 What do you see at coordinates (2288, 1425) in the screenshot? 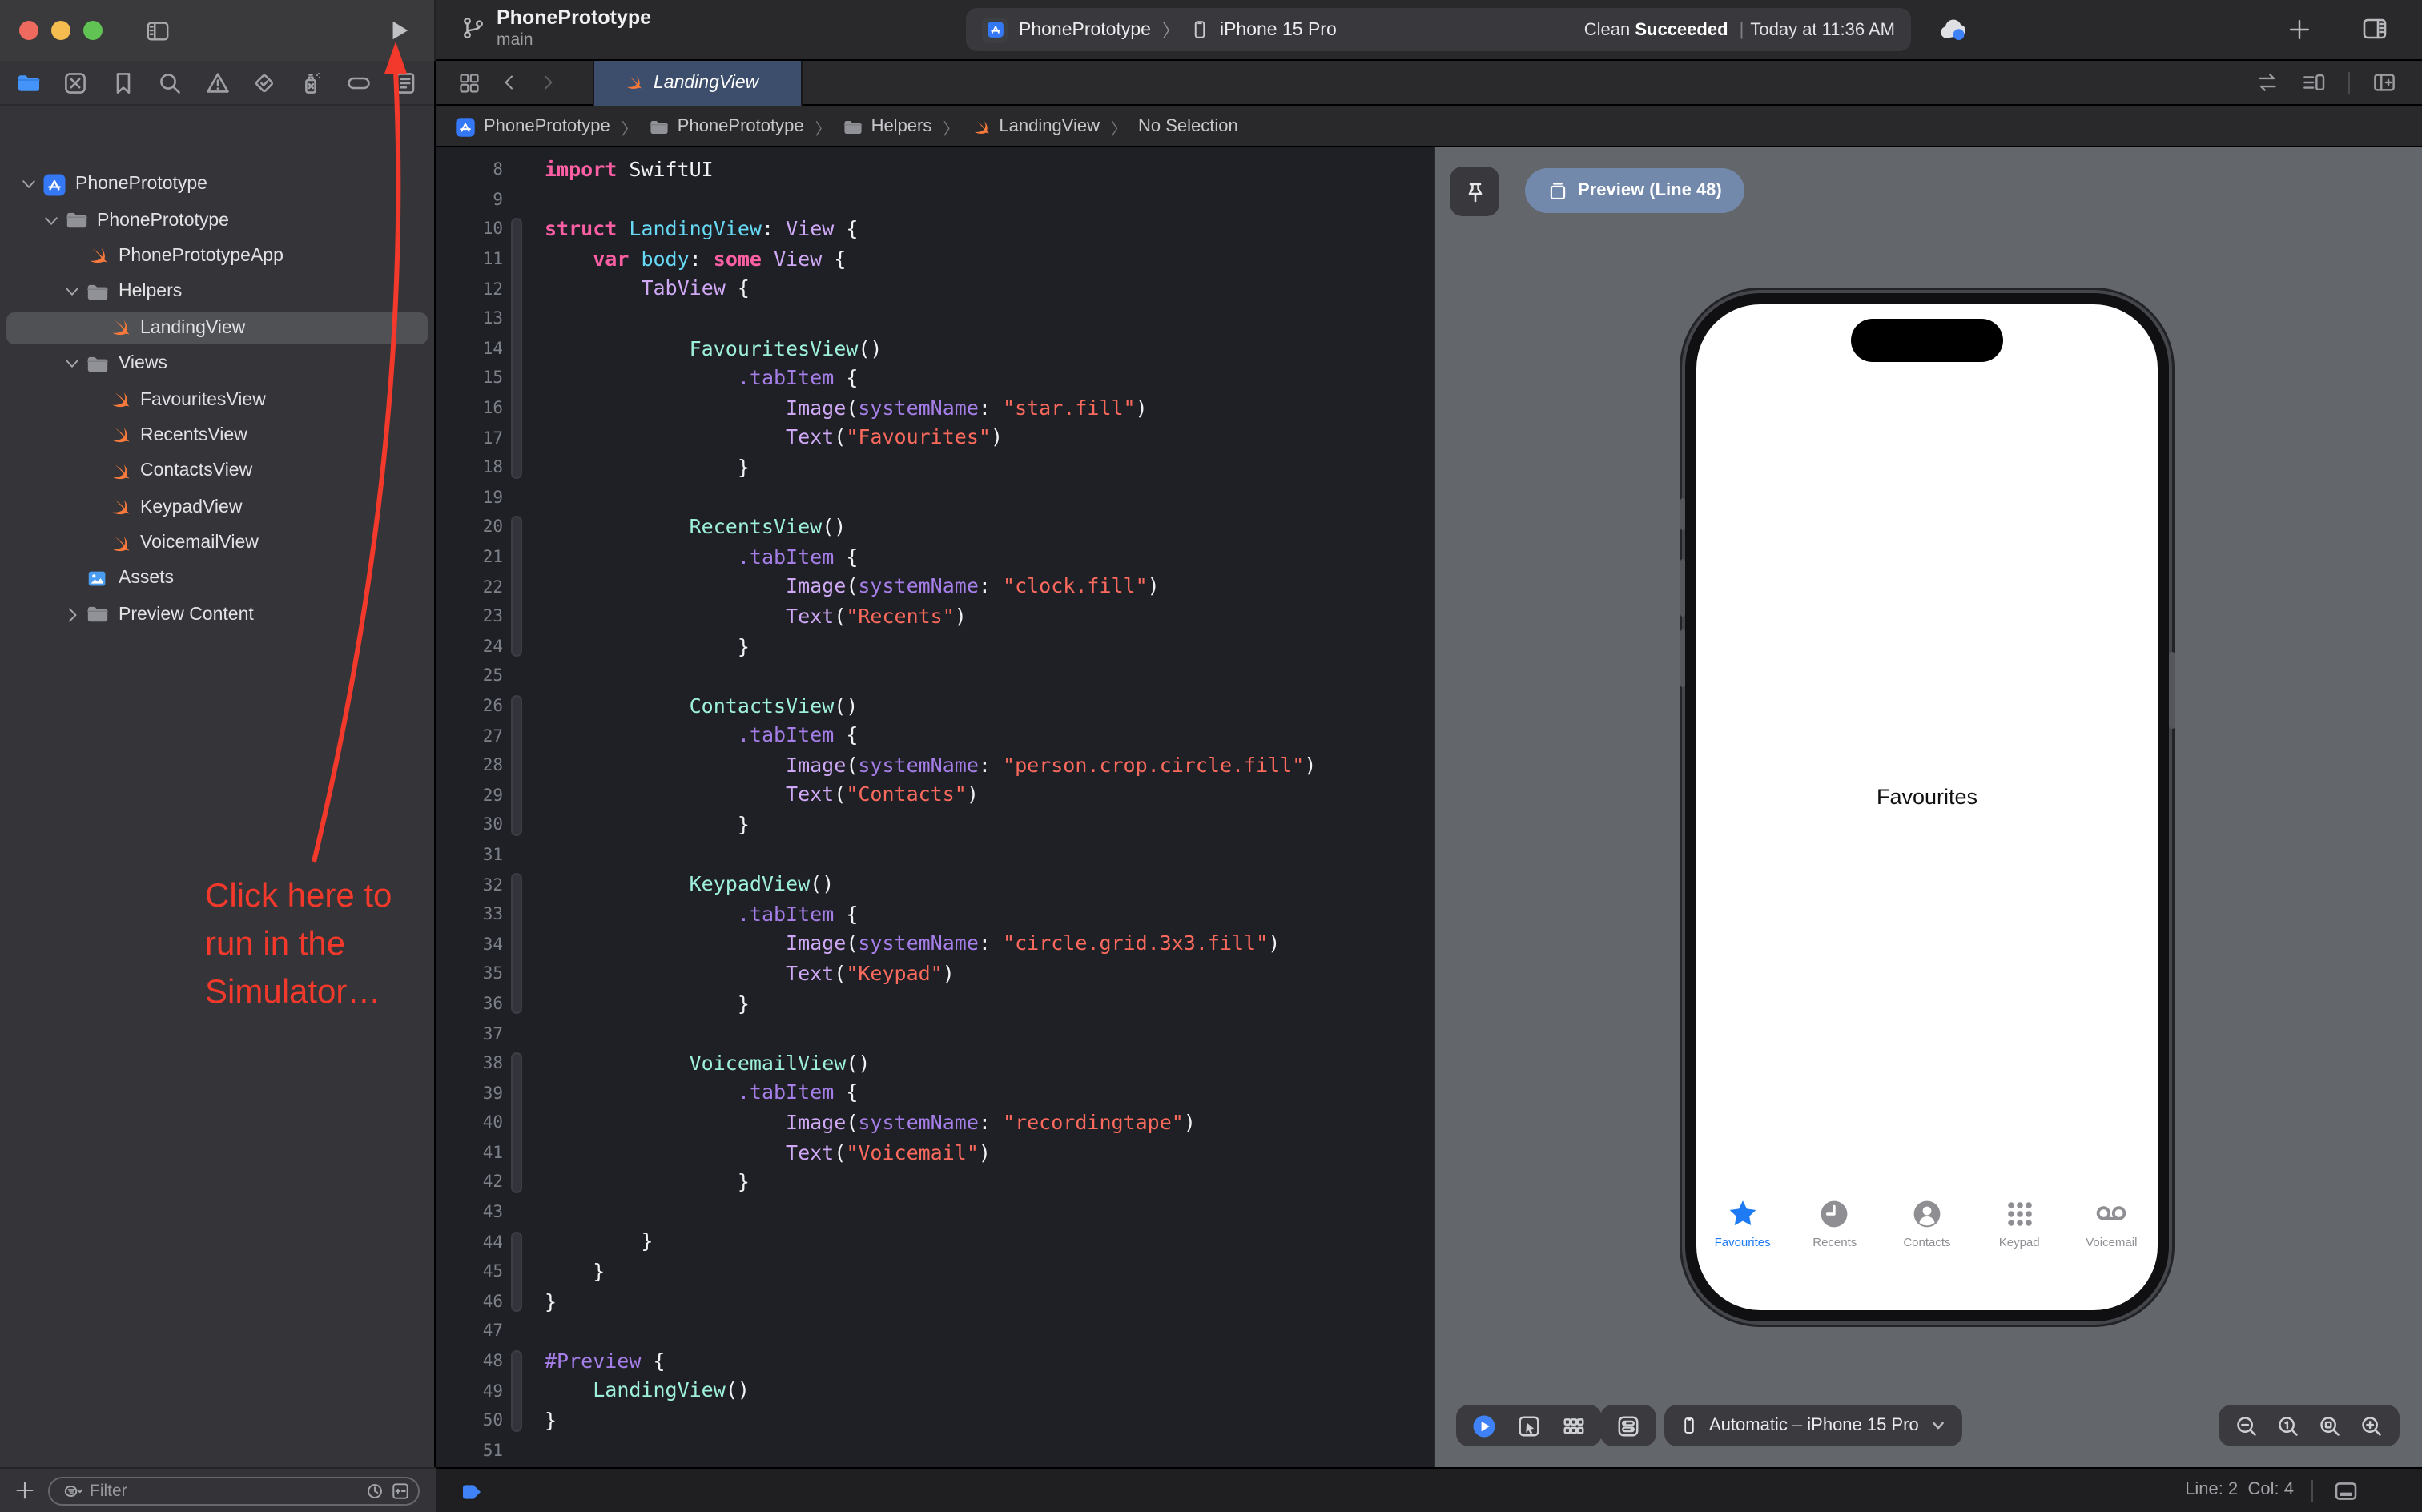
I see `zoom-actual-size-button` at bounding box center [2288, 1425].